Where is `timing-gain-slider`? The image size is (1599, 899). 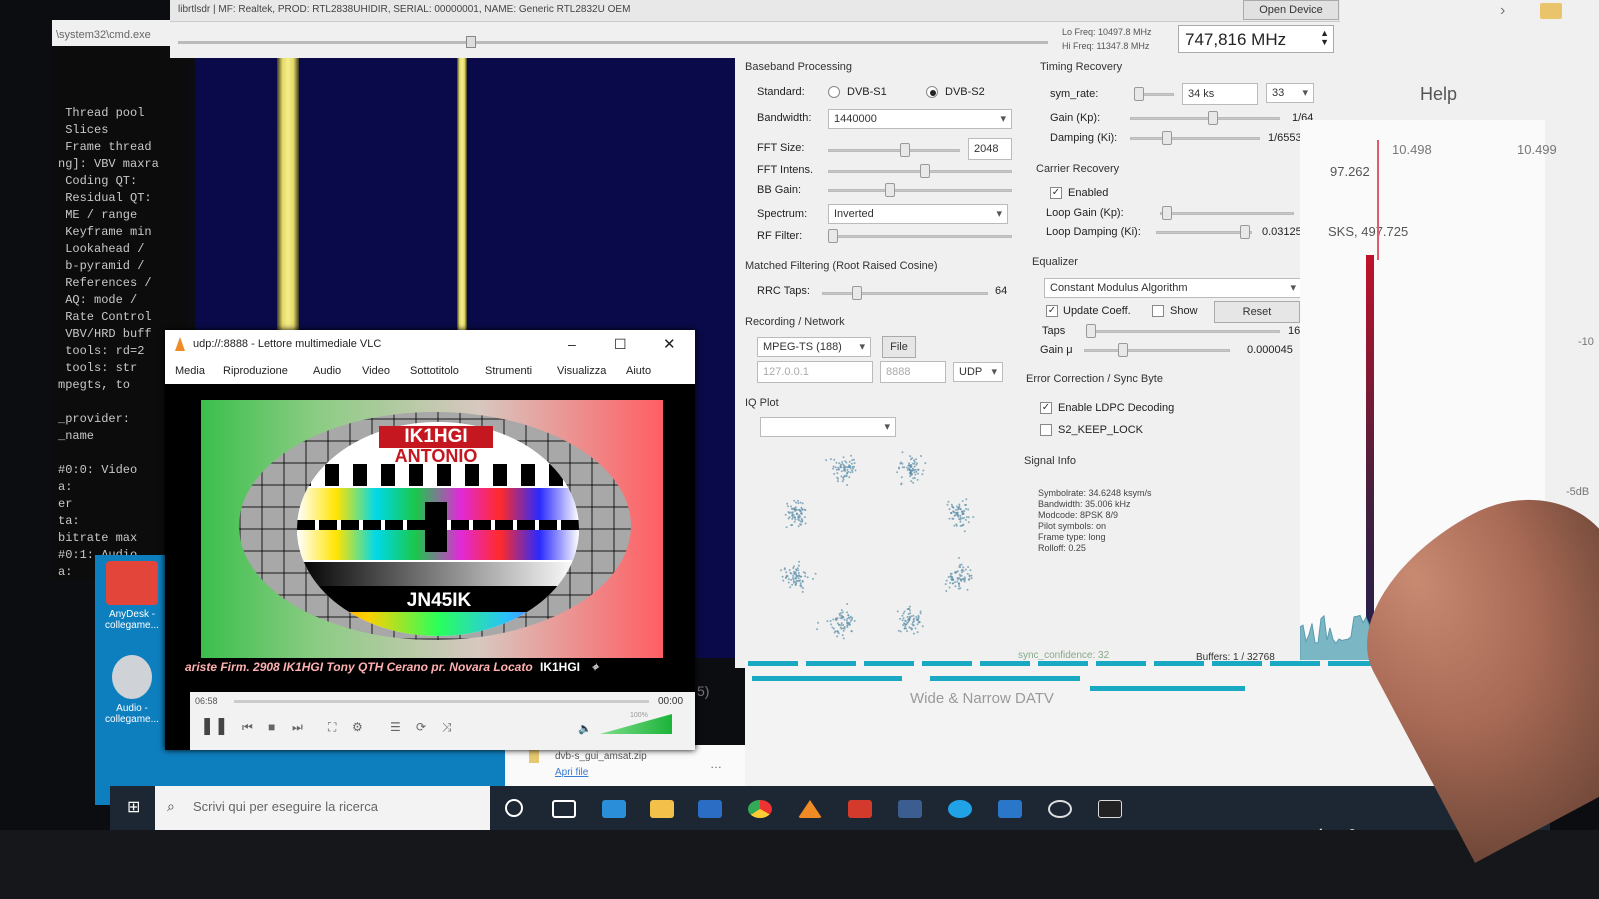 timing-gain-slider is located at coordinates (1205, 118).